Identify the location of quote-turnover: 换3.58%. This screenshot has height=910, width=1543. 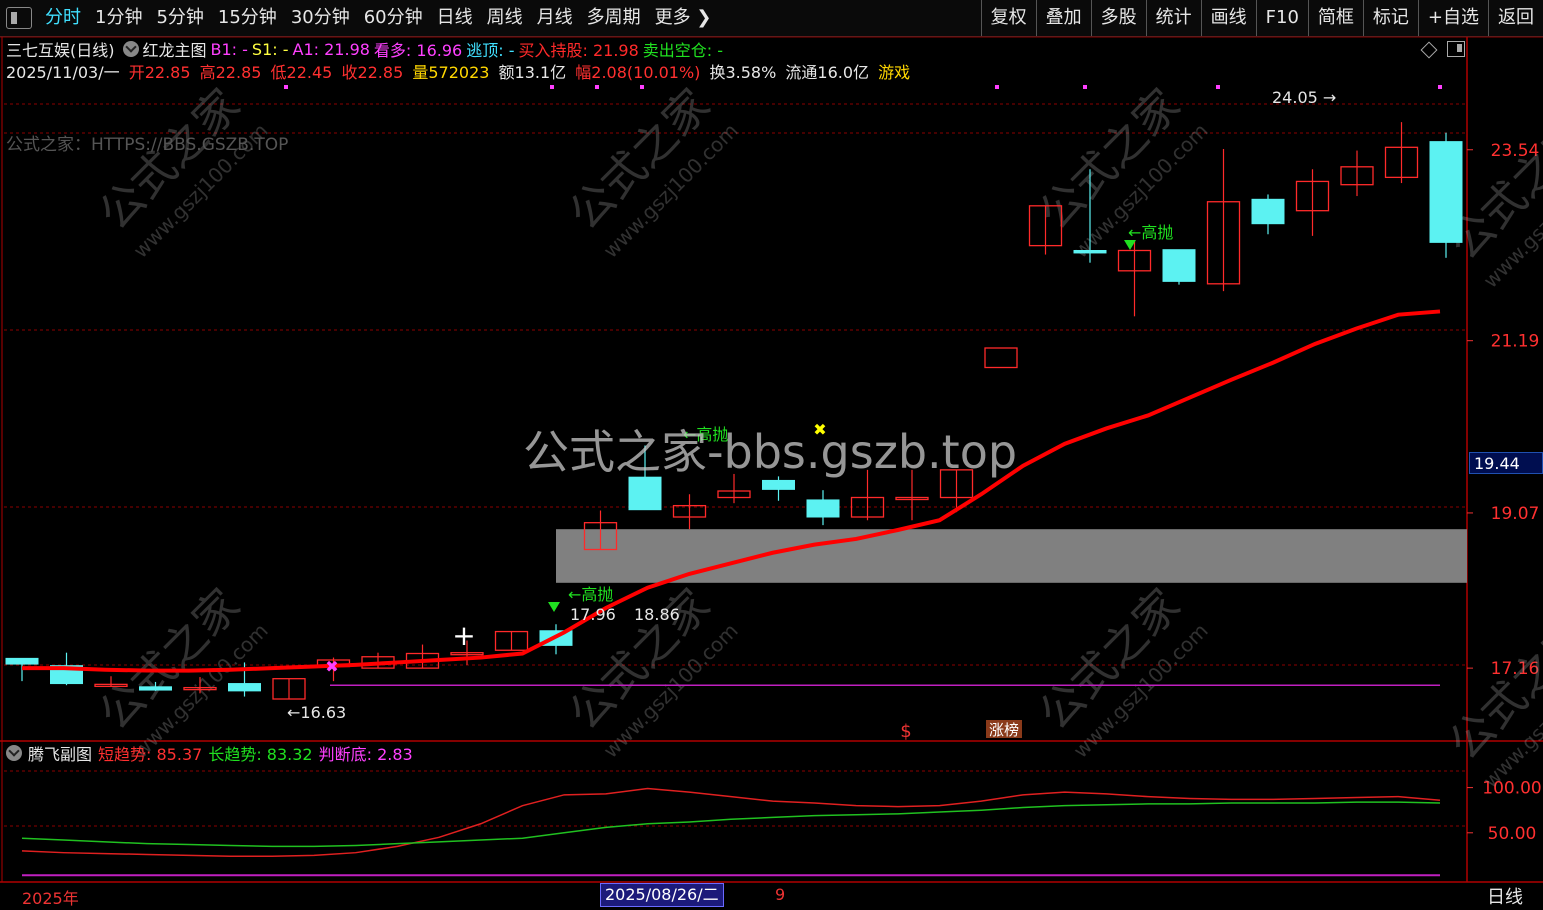
(743, 72).